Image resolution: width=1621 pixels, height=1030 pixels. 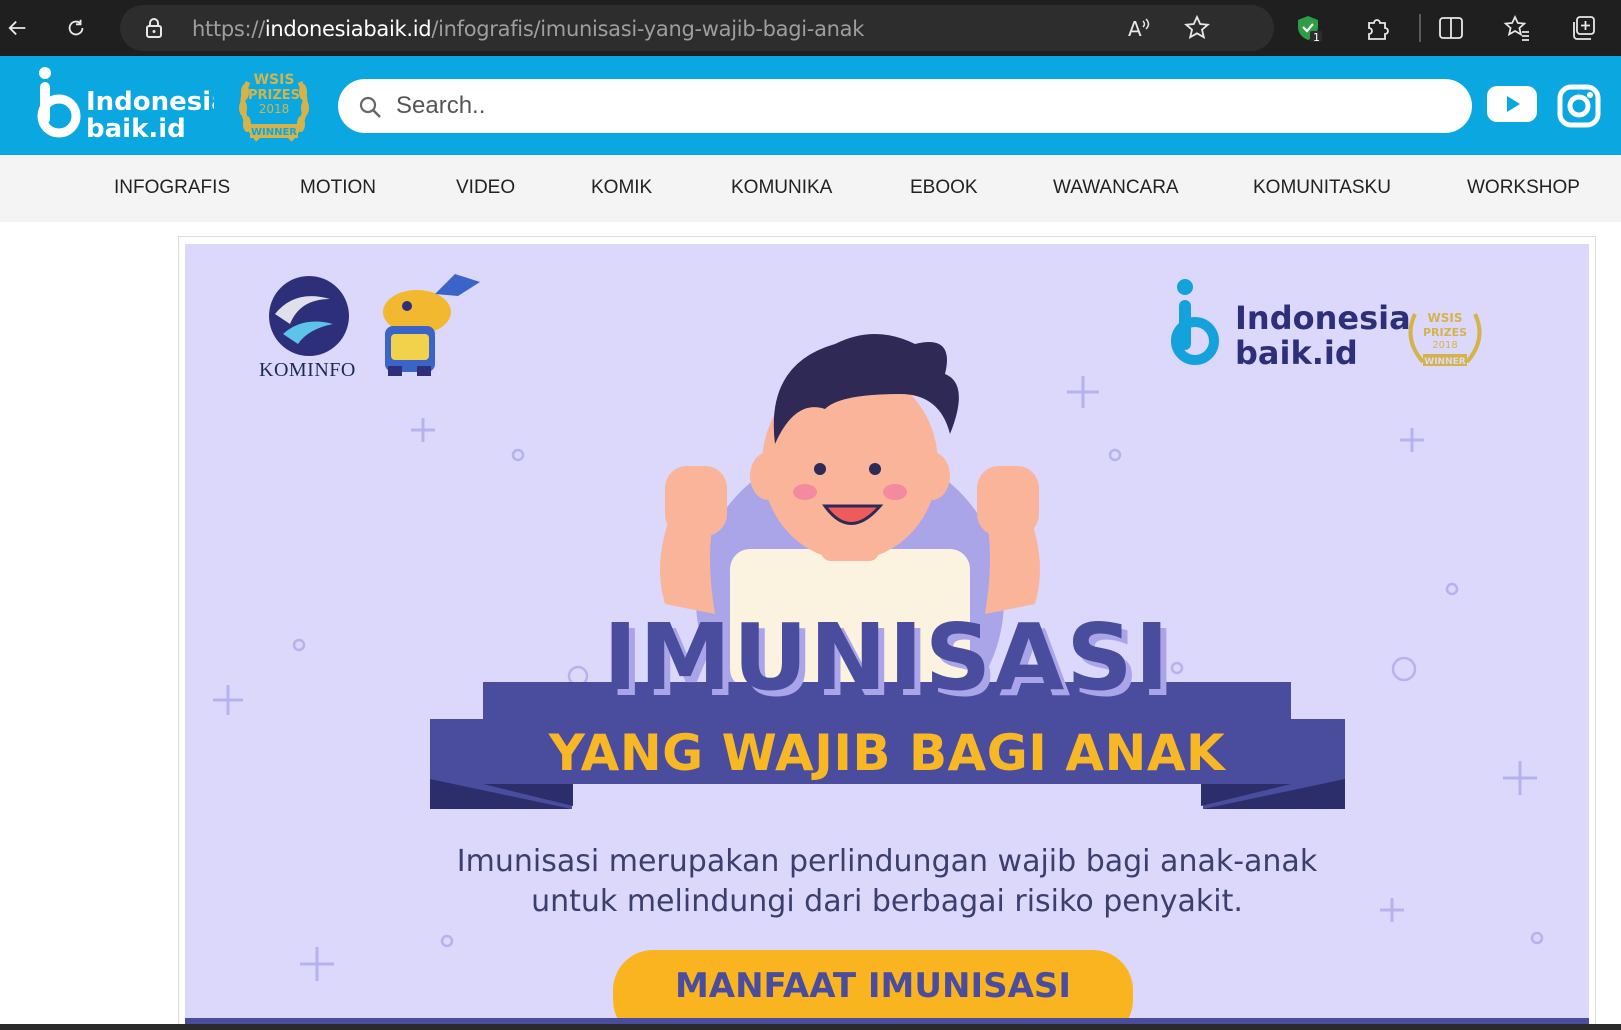 What do you see at coordinates (136, 129) in the screenshot?
I see `logo-line2: baik.id` at bounding box center [136, 129].